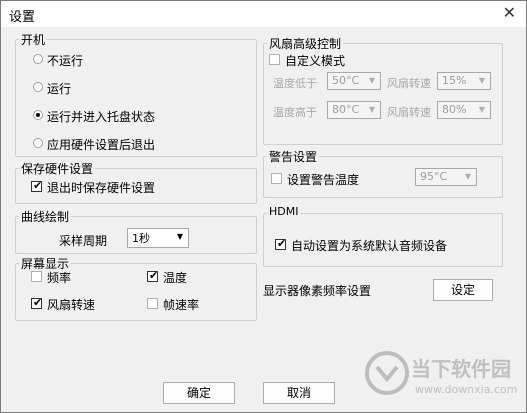 The height and width of the screenshot is (413, 527). I want to click on display-framerate-checkbox, so click(152, 303).